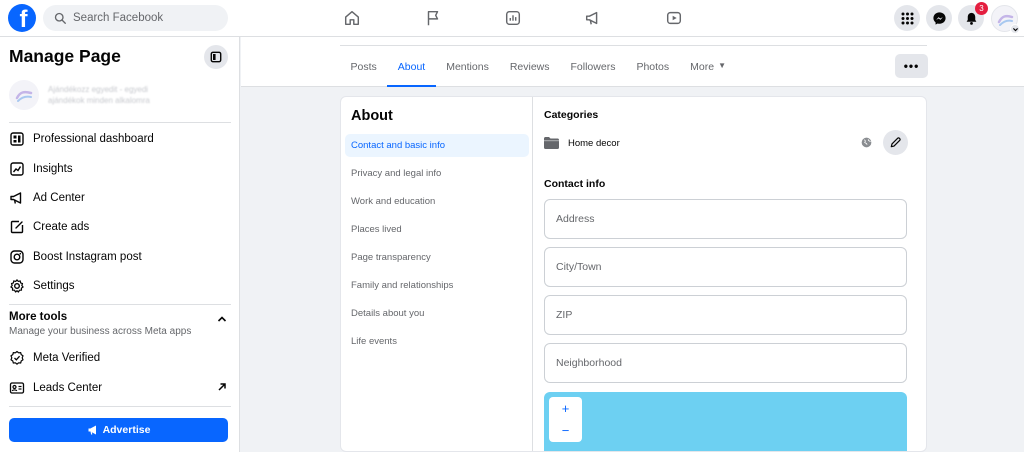 The image size is (1024, 452). What do you see at coordinates (566, 408) in the screenshot?
I see `zoom-in-button: +` at bounding box center [566, 408].